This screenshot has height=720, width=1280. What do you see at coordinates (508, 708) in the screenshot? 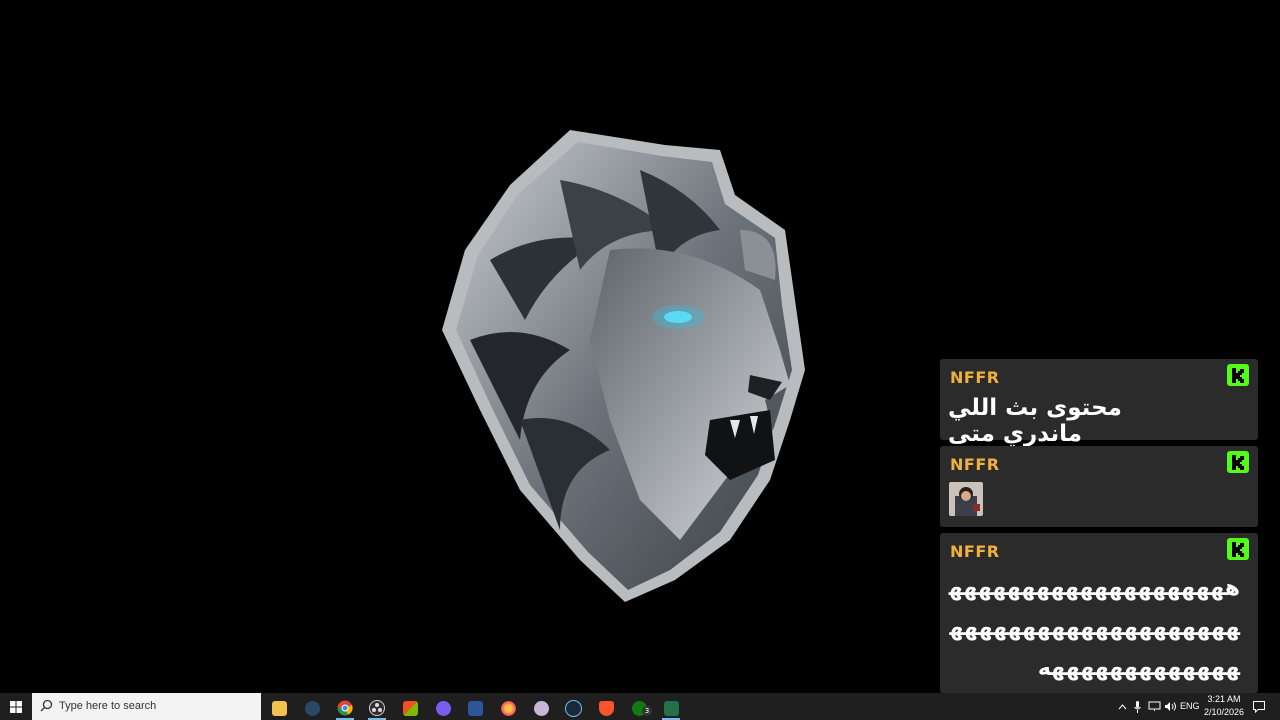
I see `firefox-icon` at bounding box center [508, 708].